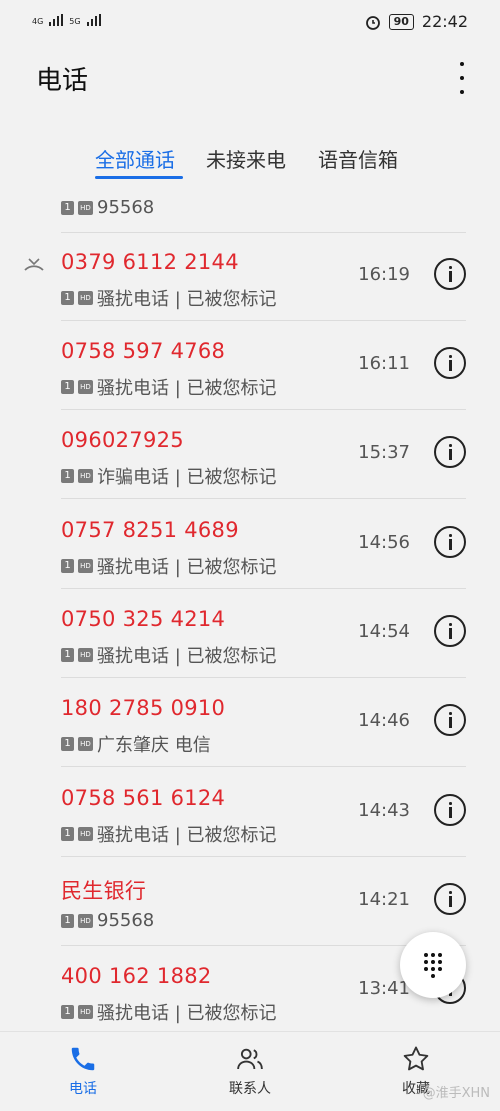 This screenshot has width=500, height=1111. What do you see at coordinates (250, 544) in the screenshot?
I see `call-row: 0757 8251 4689 1 HD 骚扰电话 | 已被您标记 14:56` at bounding box center [250, 544].